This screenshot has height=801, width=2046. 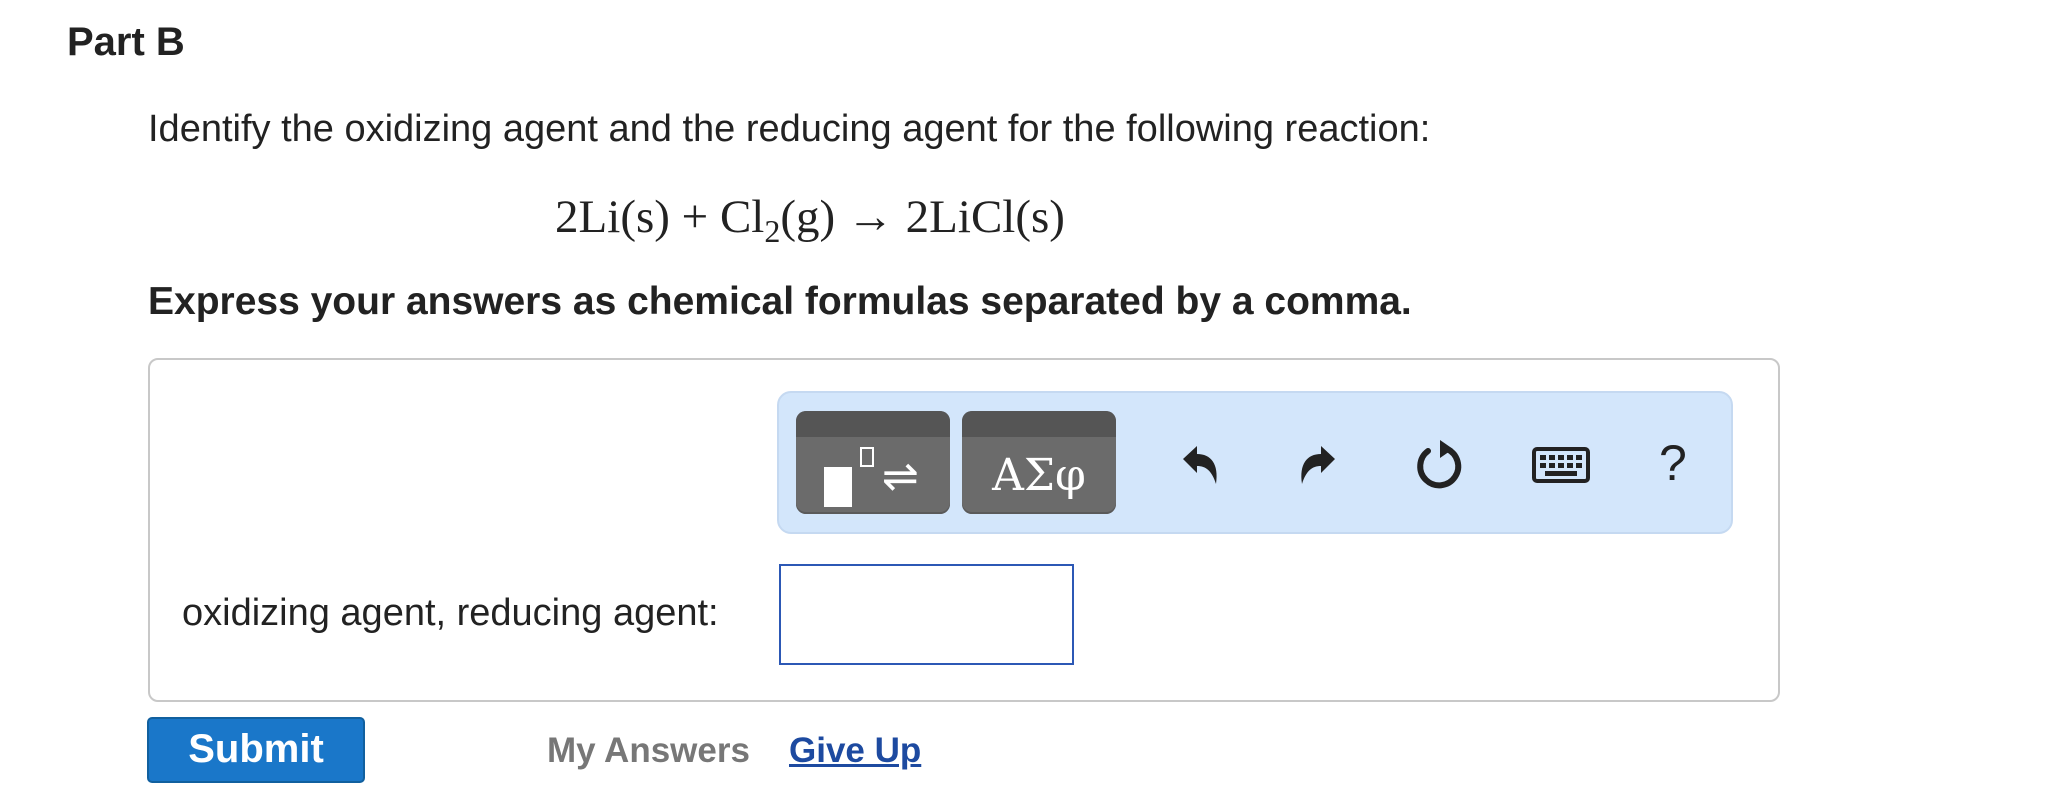 I want to click on answer-input, so click(x=926, y=614).